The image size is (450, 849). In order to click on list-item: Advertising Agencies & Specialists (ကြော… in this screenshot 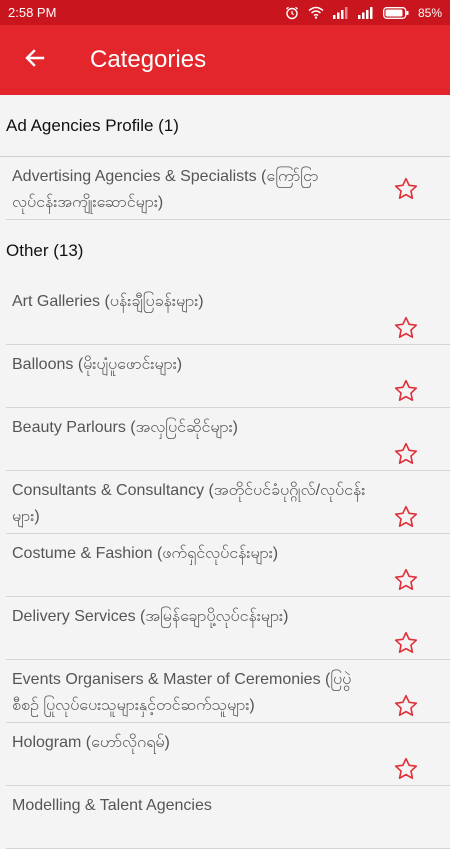, I will do `click(228, 188)`.